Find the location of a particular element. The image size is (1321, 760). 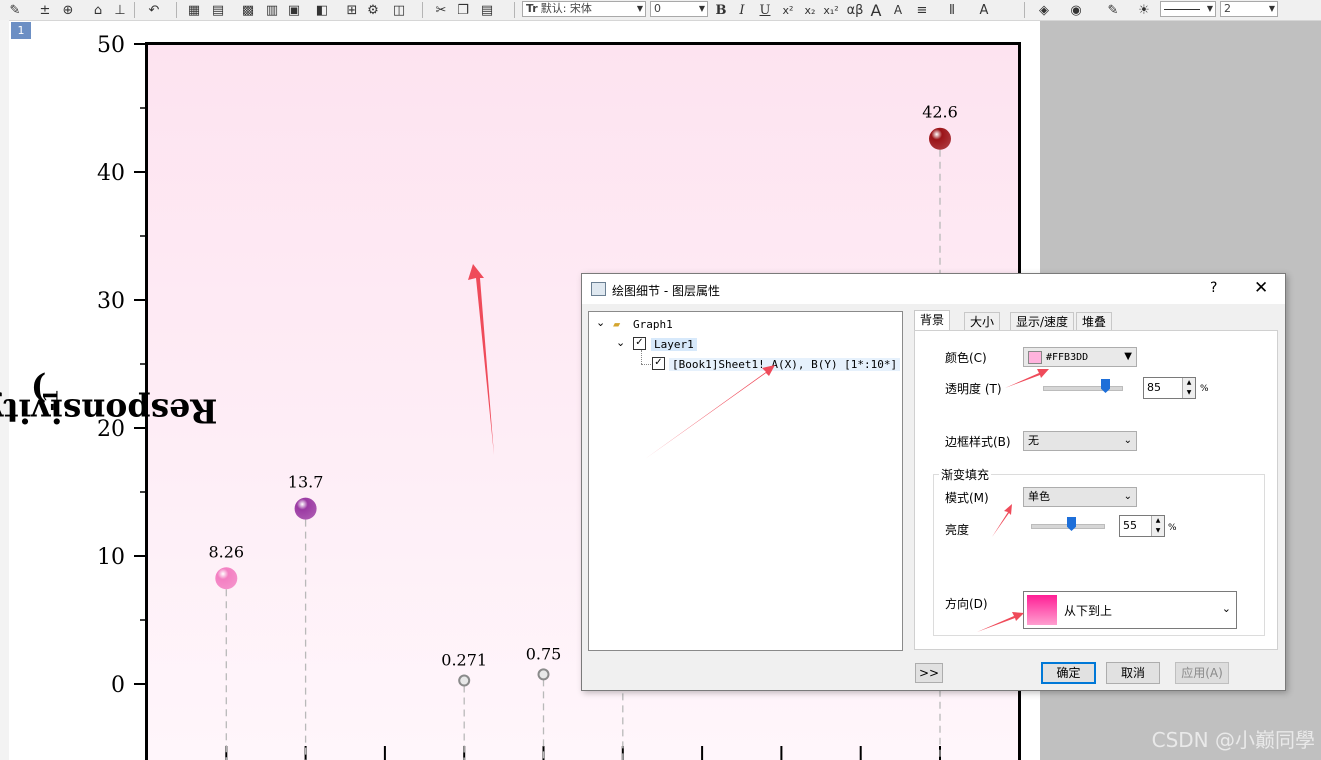

expand-button: >> is located at coordinates (929, 673).